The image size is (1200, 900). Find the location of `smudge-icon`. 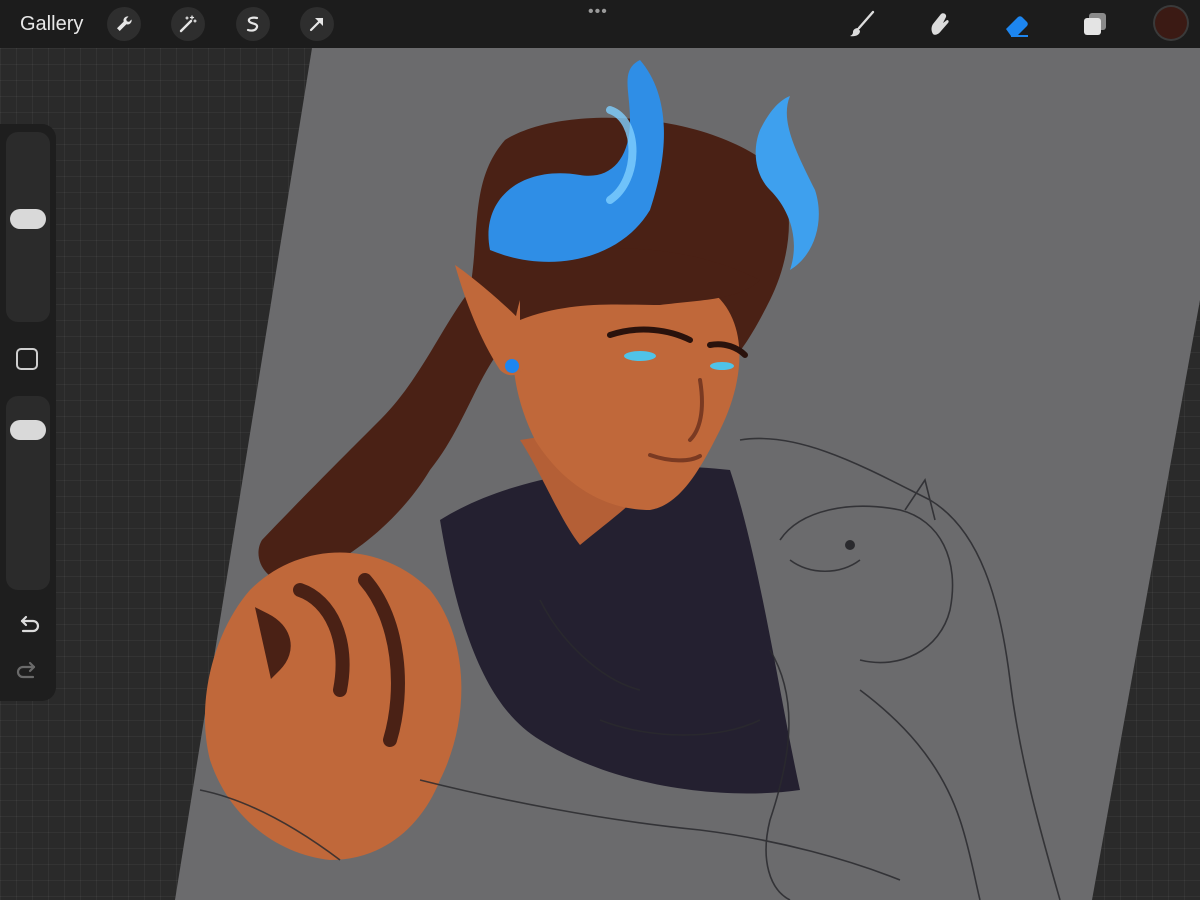

smudge-icon is located at coordinates (940, 24).